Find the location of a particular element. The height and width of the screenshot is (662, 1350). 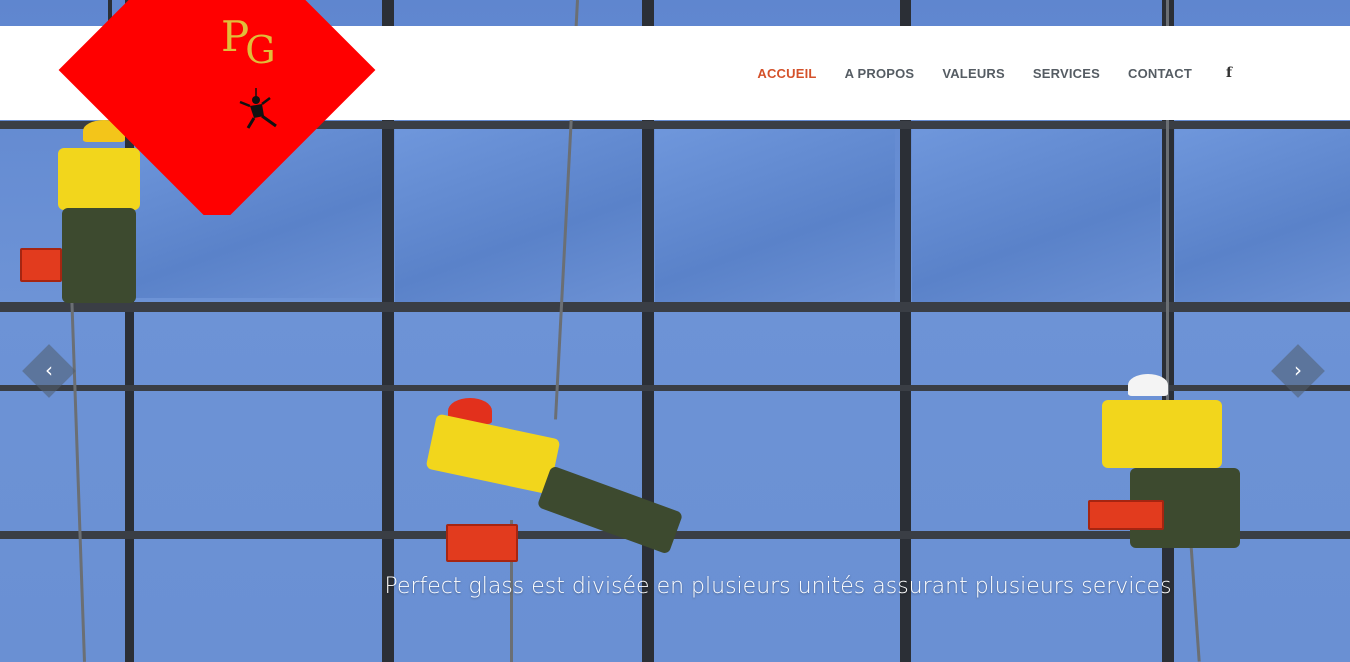

carousel-prev-button: ‹ is located at coordinates (49, 371).